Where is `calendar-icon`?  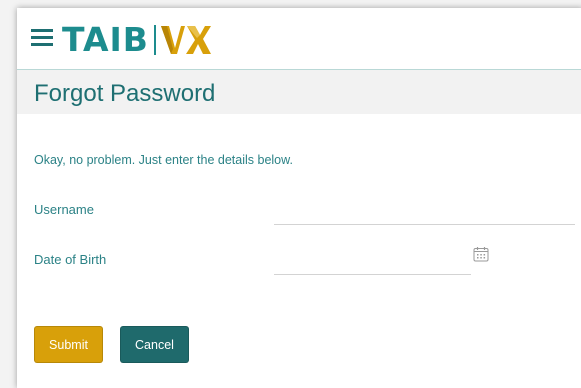 calendar-icon is located at coordinates (481, 254).